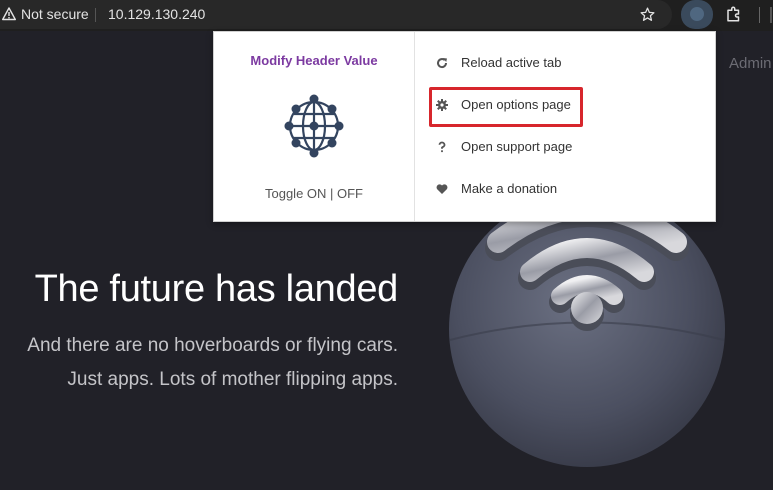 The height and width of the screenshot is (490, 773). I want to click on browser-toolbar: Not secure 10.129.130.240, so click(386, 15).